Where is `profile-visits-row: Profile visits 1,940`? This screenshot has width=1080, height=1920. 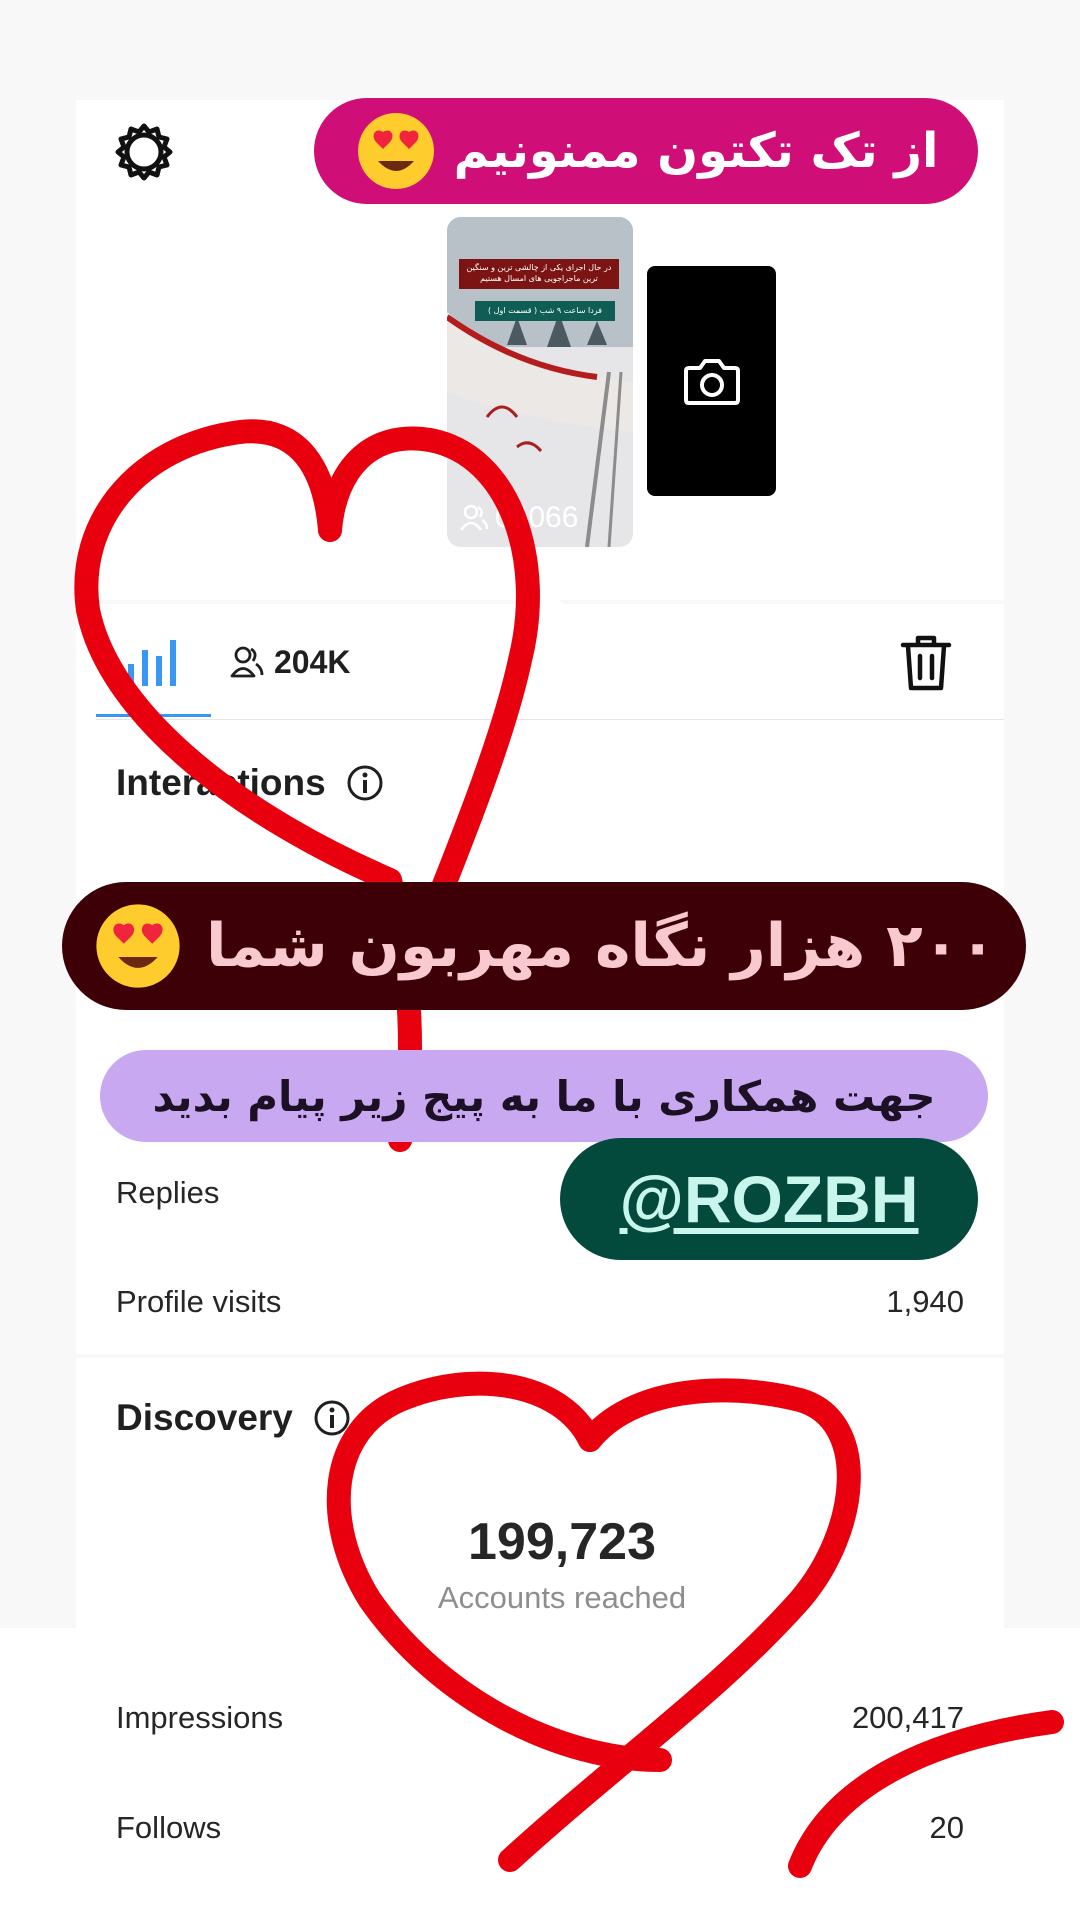
profile-visits-row: Profile visits 1,940 is located at coordinates (540, 1302).